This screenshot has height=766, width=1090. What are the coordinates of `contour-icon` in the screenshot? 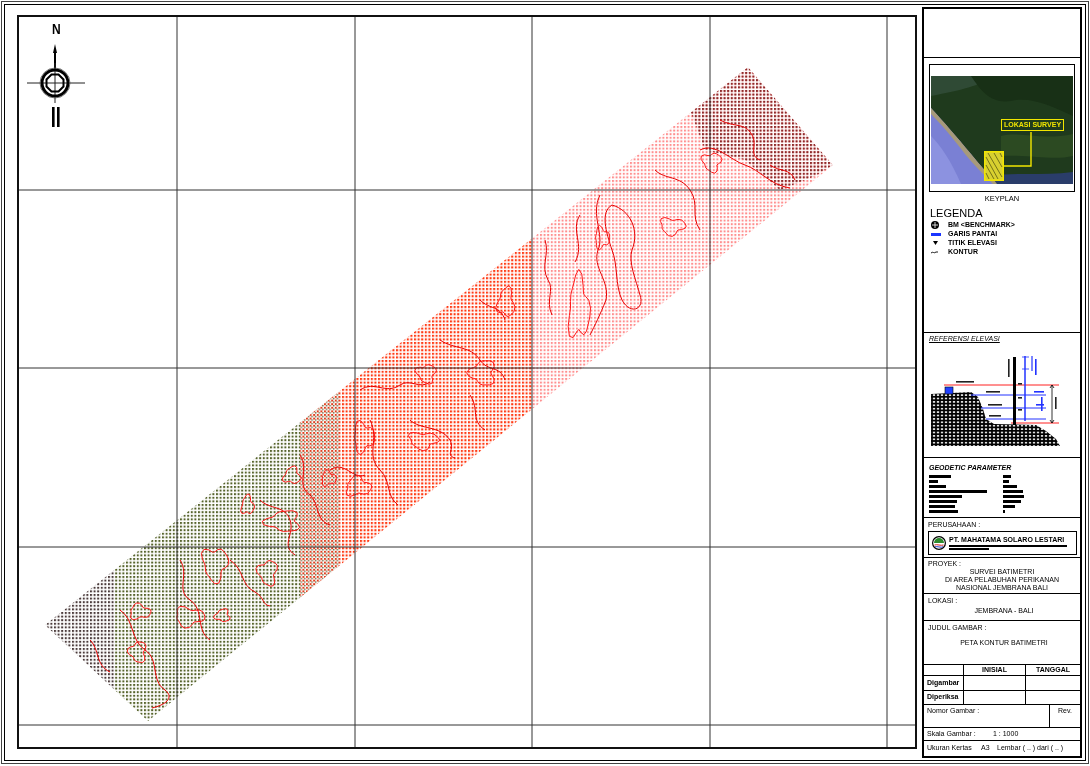 It's located at (934, 252).